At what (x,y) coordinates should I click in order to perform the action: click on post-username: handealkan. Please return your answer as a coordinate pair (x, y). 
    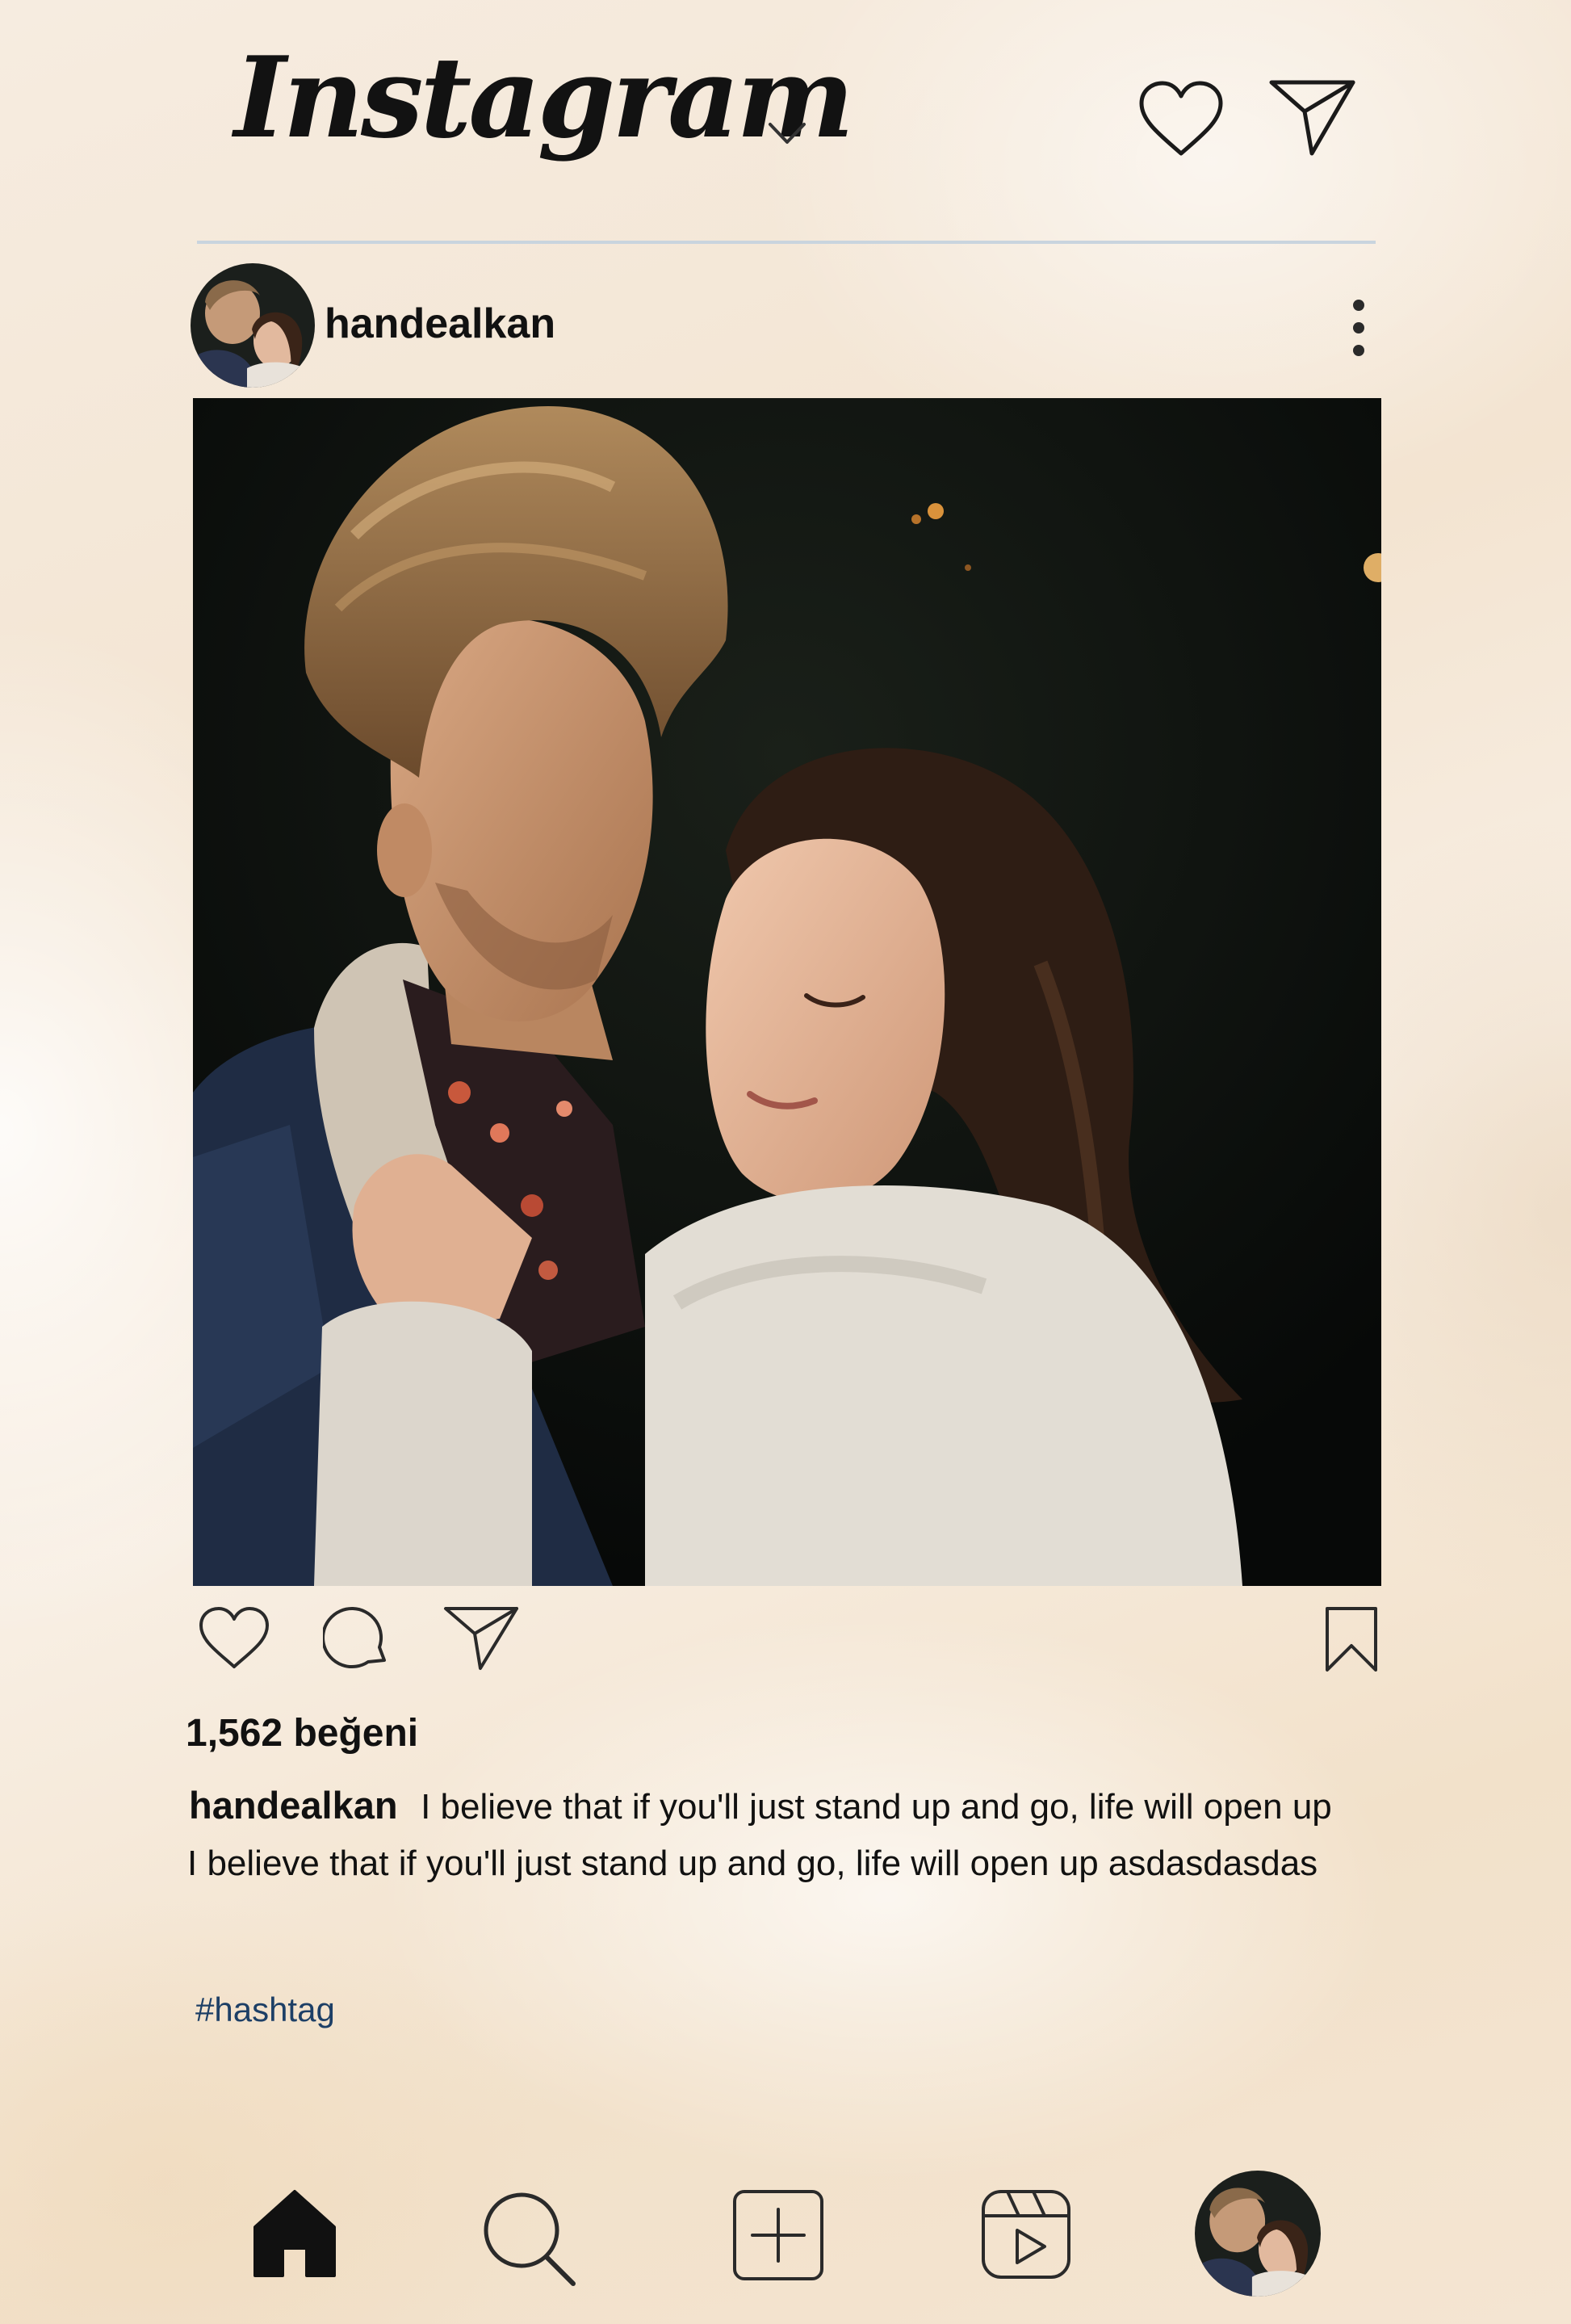
    Looking at the image, I should click on (440, 324).